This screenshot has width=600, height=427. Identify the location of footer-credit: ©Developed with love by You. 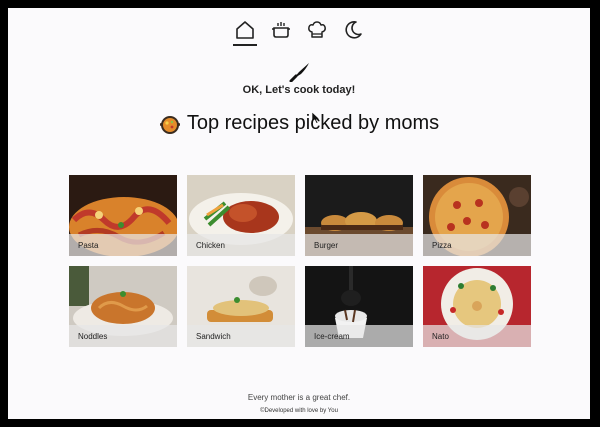
(299, 411).